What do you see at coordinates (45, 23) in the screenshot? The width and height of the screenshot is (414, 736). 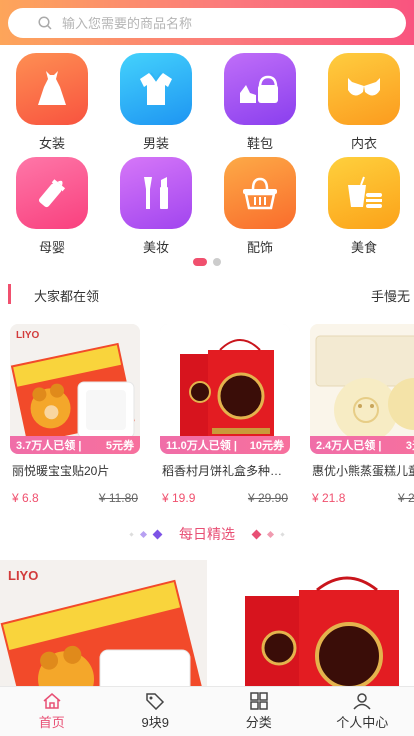 I see `search-icon` at bounding box center [45, 23].